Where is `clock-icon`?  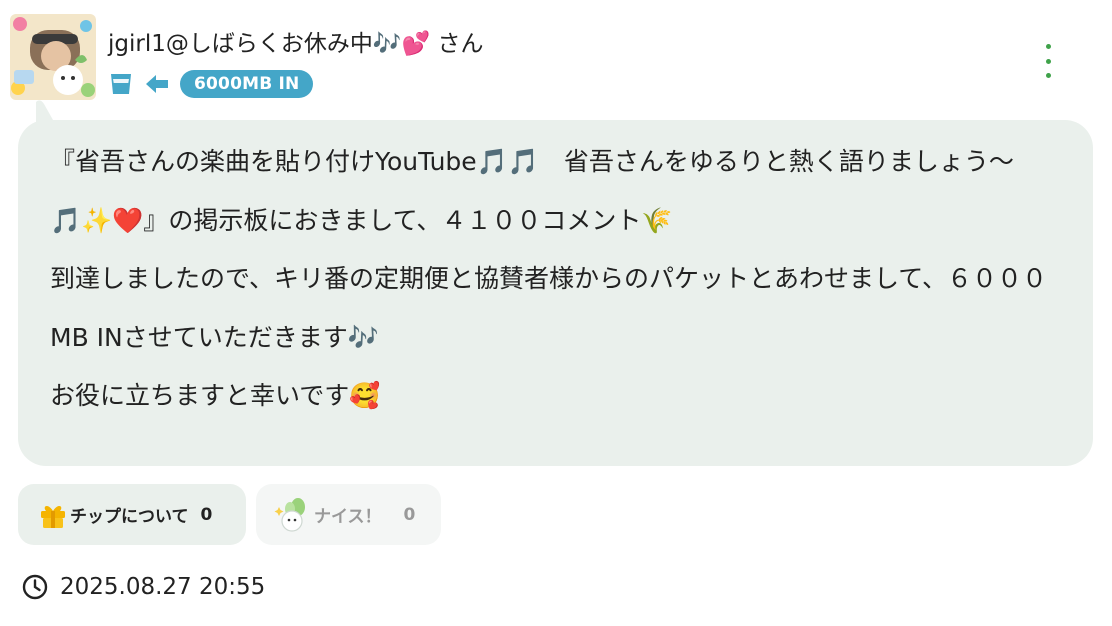 clock-icon is located at coordinates (35, 587).